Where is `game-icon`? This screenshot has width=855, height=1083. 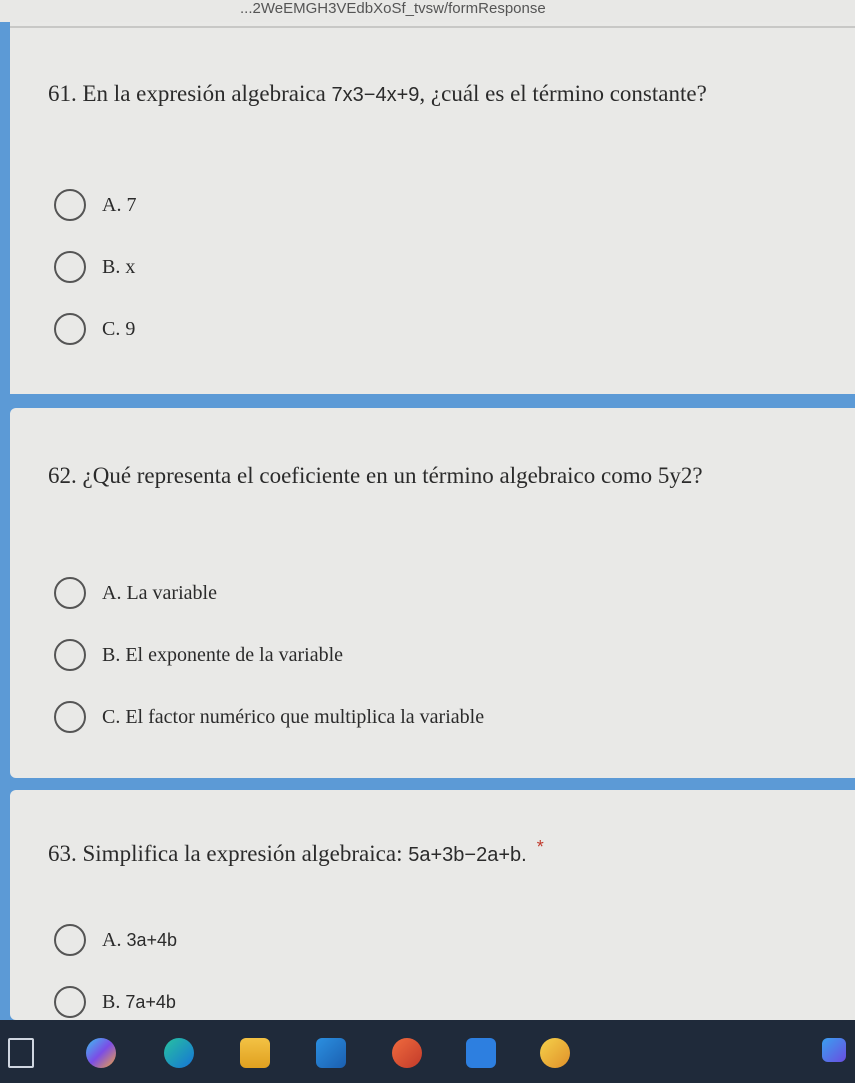
game-icon is located at coordinates (555, 1053).